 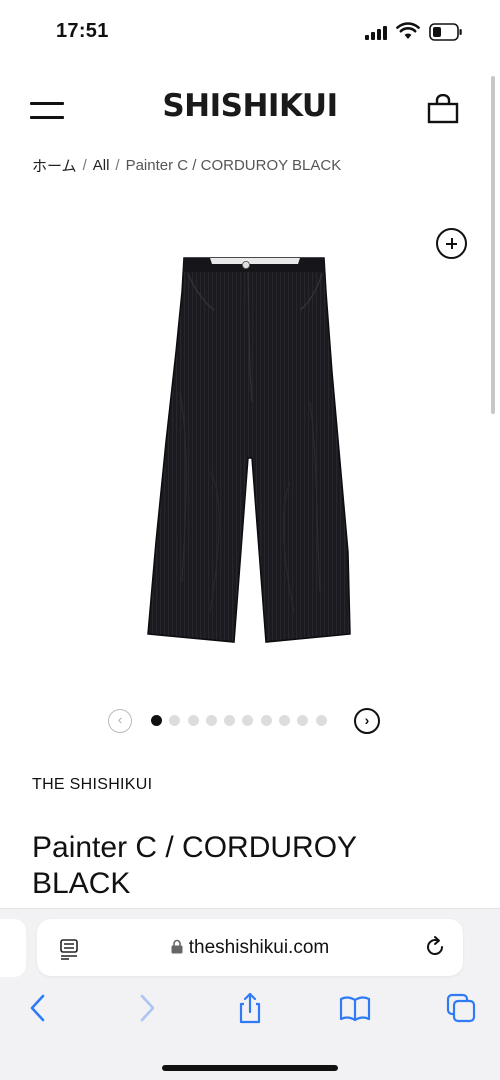 I want to click on back-icon, so click(x=39, y=1008).